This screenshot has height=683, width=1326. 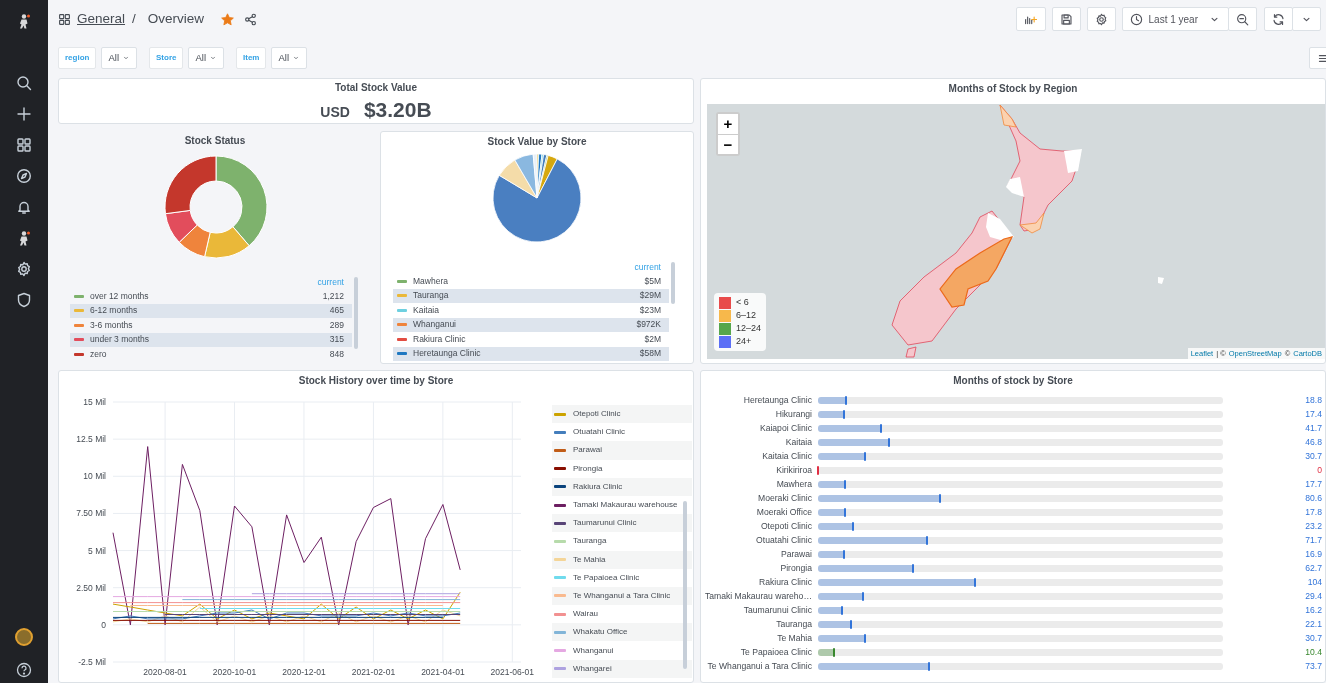 What do you see at coordinates (783, 540) in the screenshot?
I see `bar-label: Otuatahi Clinic` at bounding box center [783, 540].